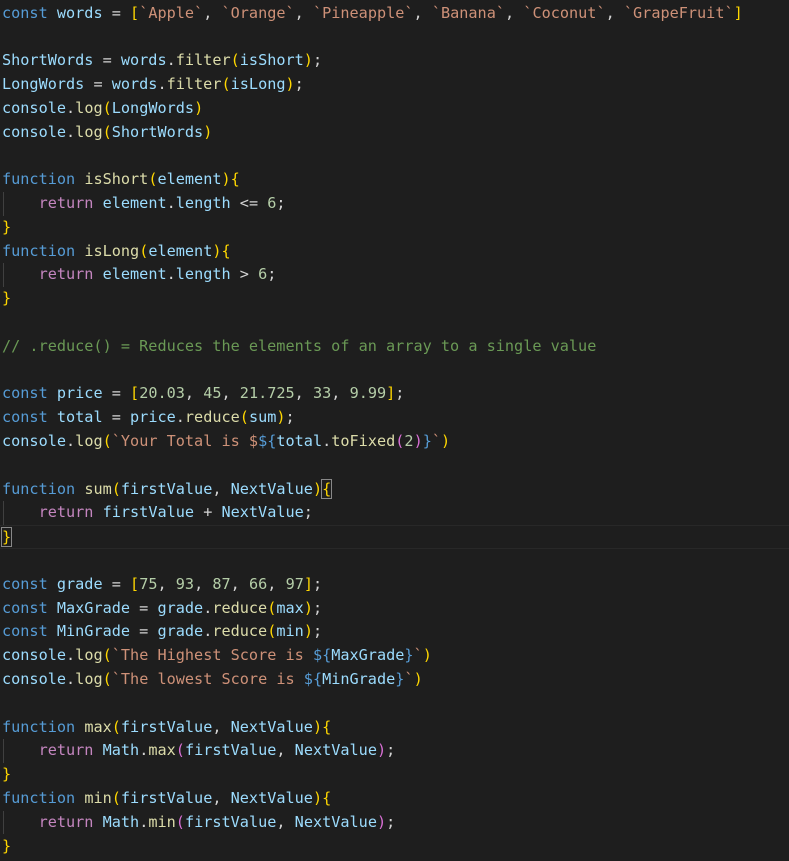 The height and width of the screenshot is (861, 789). What do you see at coordinates (335, 750) in the screenshot?
I see `code-token-variable: NextValue` at bounding box center [335, 750].